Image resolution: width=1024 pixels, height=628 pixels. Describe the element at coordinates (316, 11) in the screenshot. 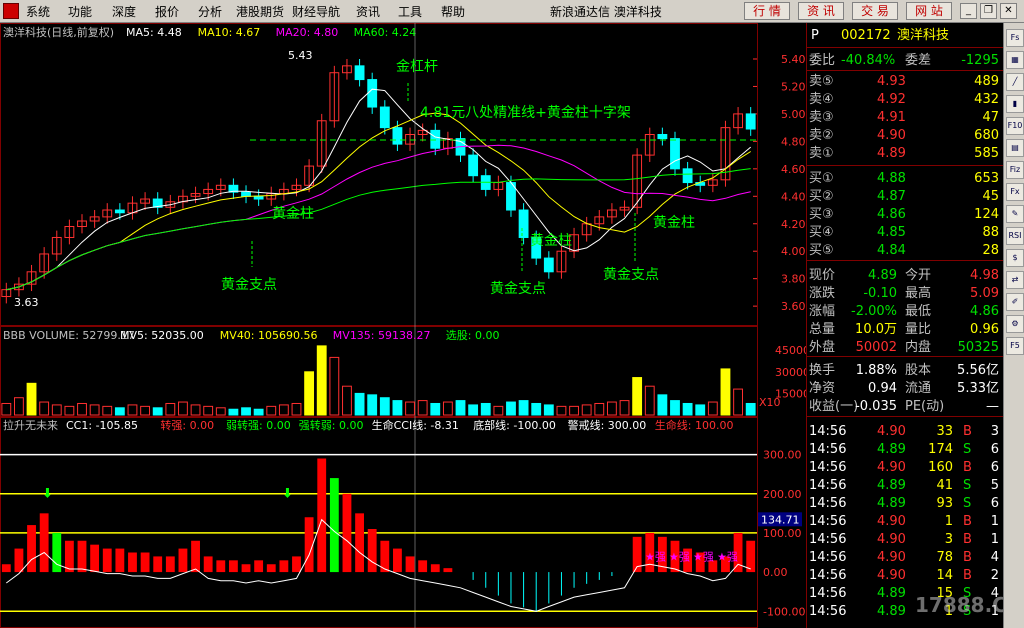

I see `menu-finance-nav: 财经导航` at that location.